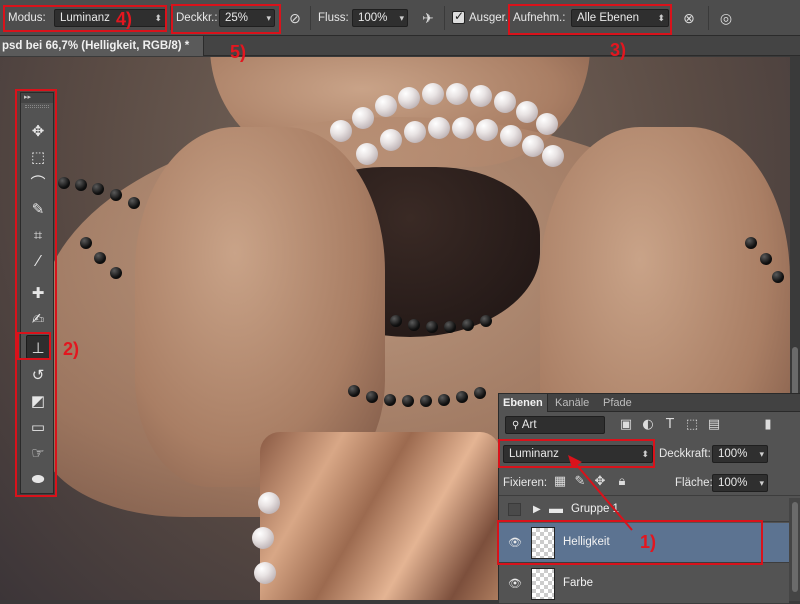  Describe the element at coordinates (795, 547) in the screenshot. I see `scrollbar-thumb` at that location.